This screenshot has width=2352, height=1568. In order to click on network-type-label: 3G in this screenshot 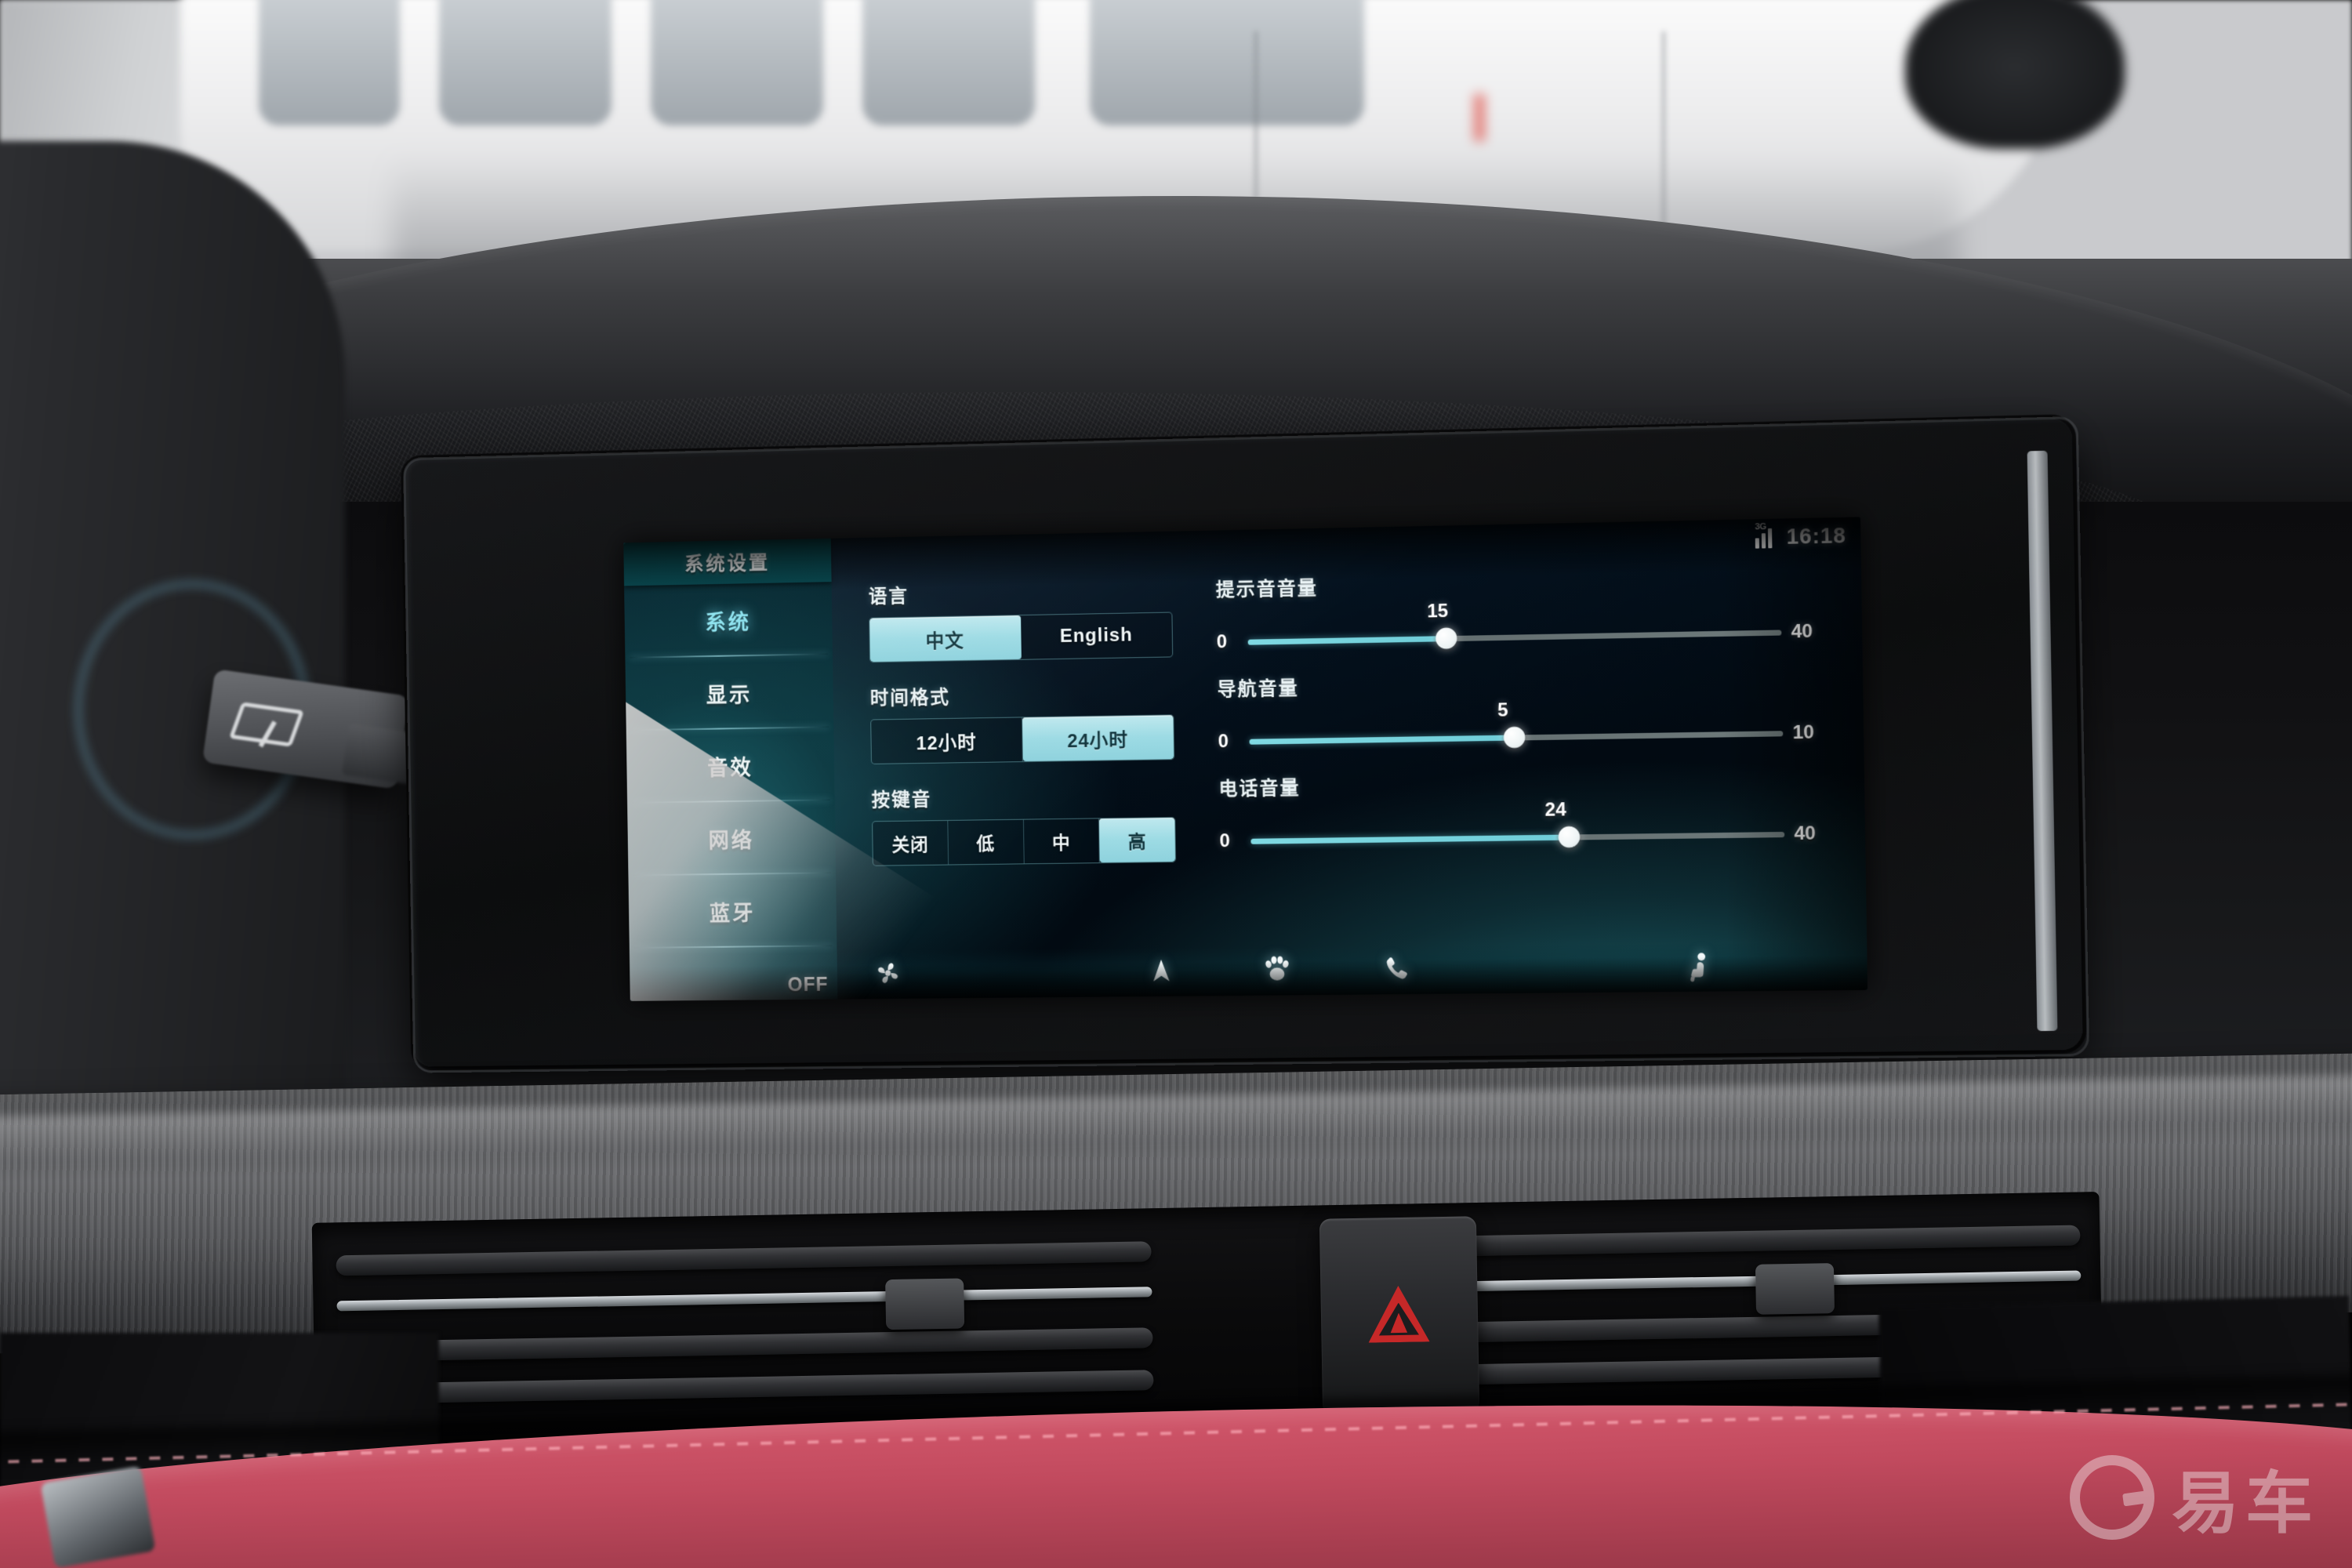, I will do `click(1760, 526)`.